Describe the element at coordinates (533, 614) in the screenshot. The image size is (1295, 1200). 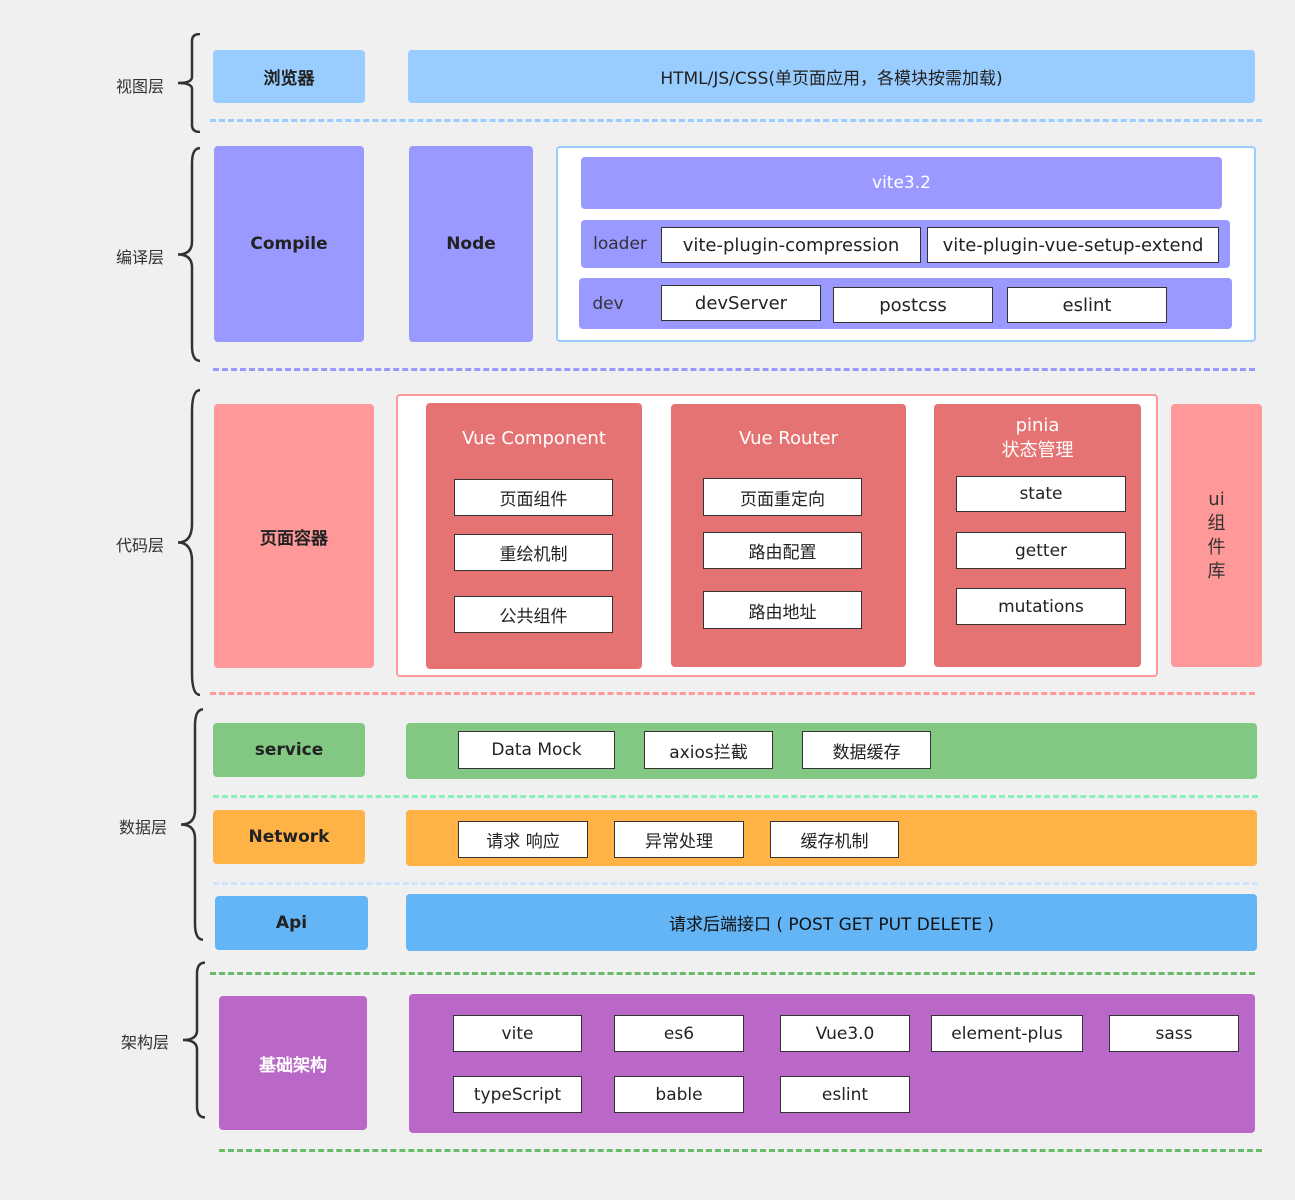
I see `vue-component-item: 公共组件` at that location.